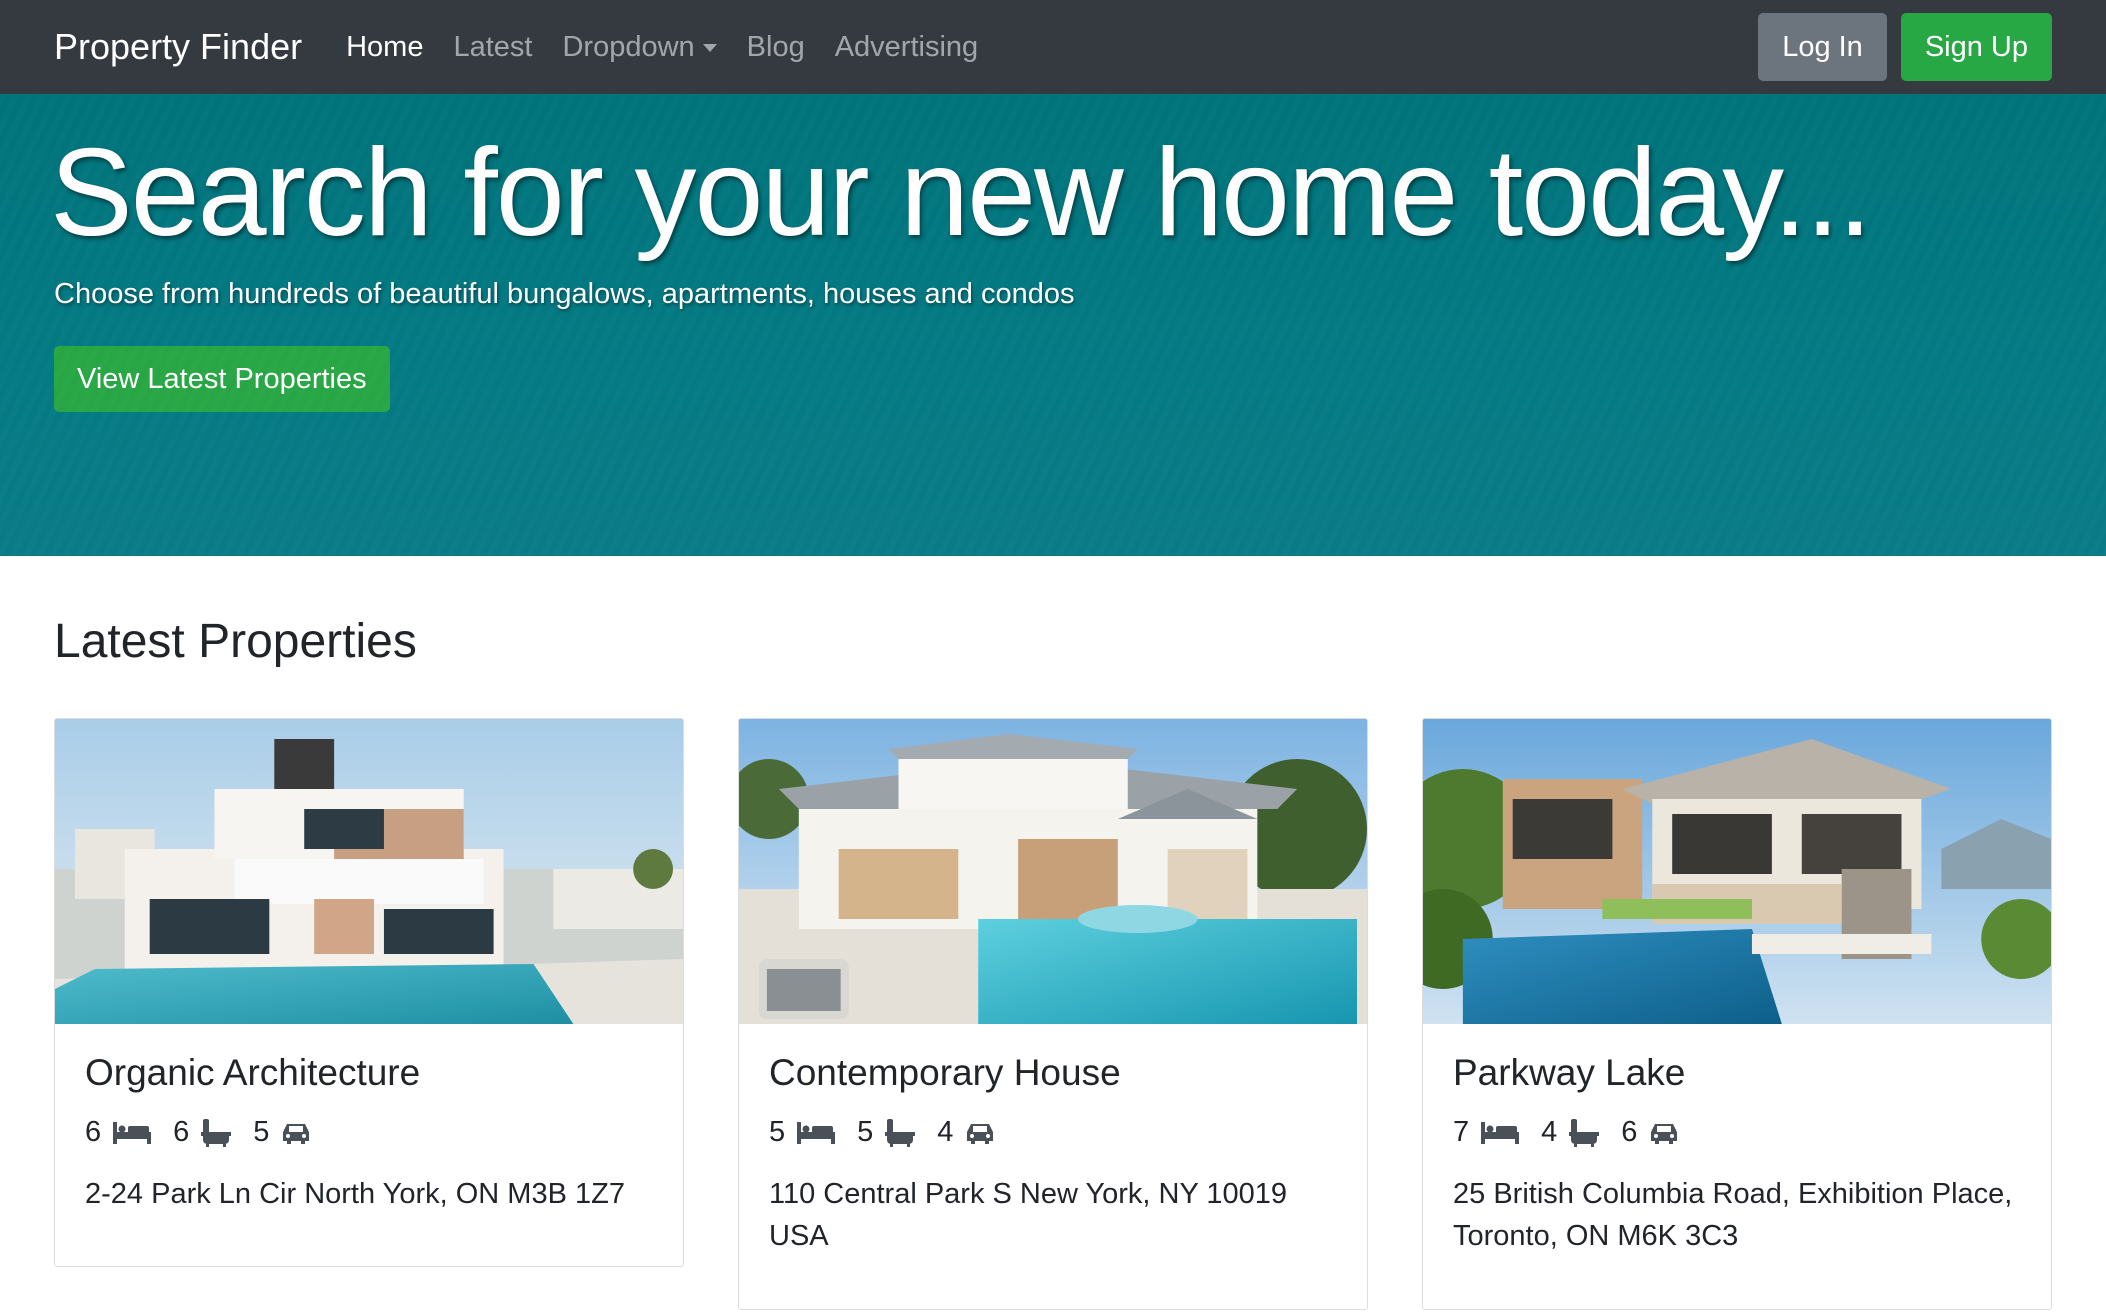  I want to click on property-stats: 5 5 4, so click(1053, 1132).